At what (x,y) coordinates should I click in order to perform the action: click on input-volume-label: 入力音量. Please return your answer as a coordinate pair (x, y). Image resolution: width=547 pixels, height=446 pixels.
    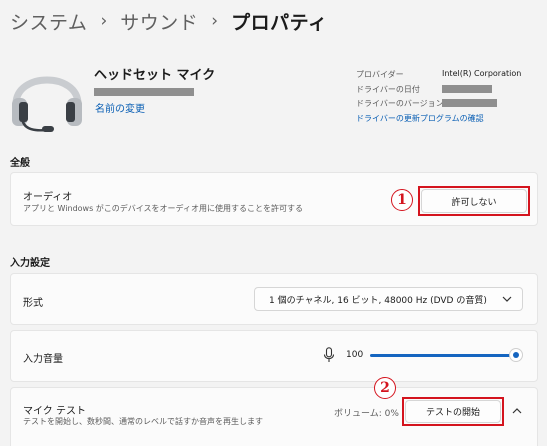
    Looking at the image, I should click on (43, 359).